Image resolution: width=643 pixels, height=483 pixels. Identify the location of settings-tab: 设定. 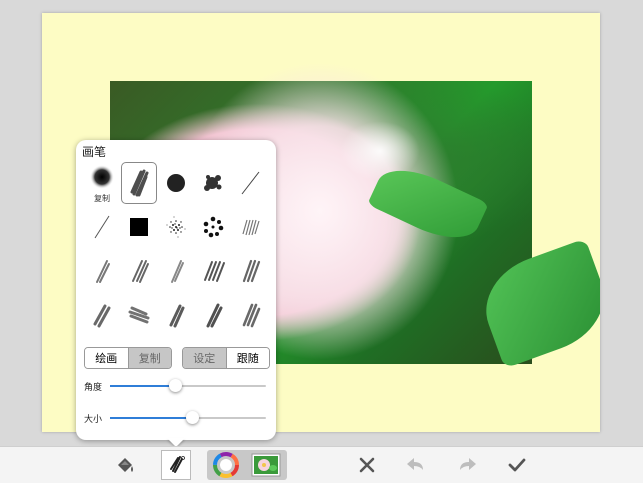
(205, 358).